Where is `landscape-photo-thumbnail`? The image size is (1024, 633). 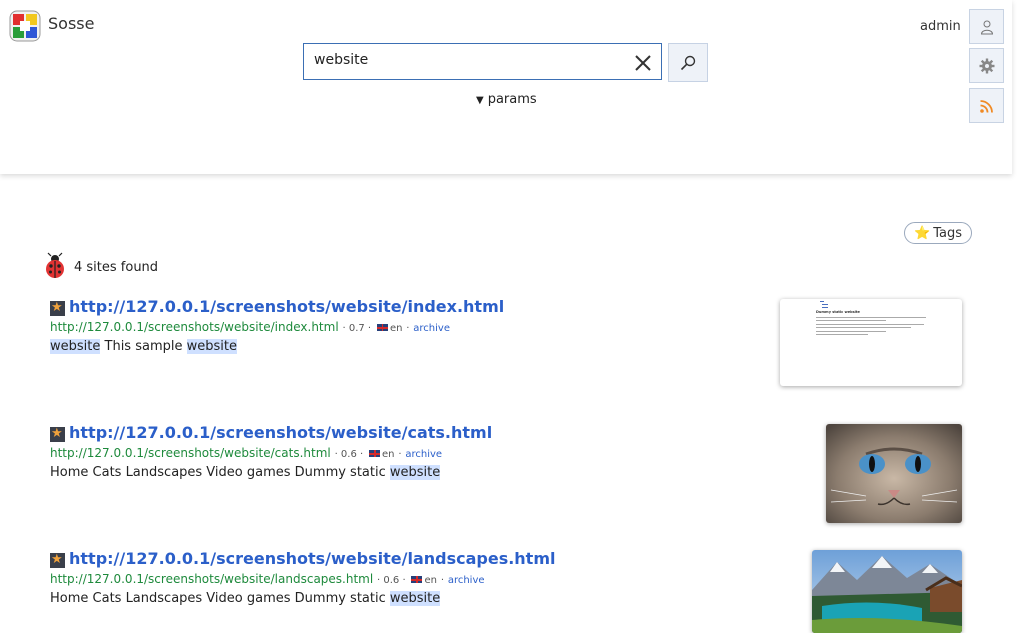
landscape-photo-thumbnail is located at coordinates (887, 591).